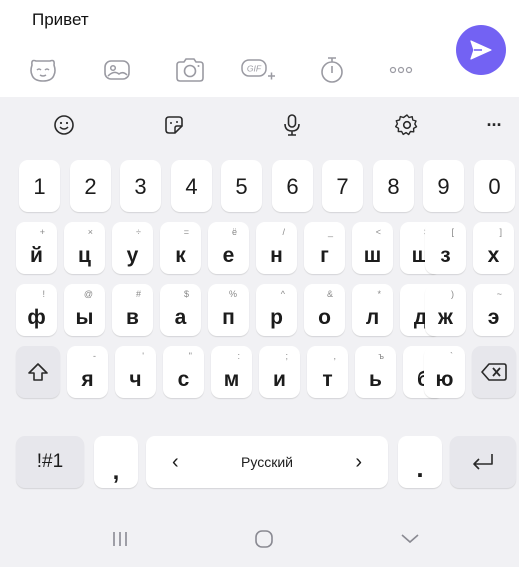 The height and width of the screenshot is (567, 519). I want to click on key-alt-label: `, so click(451, 356).